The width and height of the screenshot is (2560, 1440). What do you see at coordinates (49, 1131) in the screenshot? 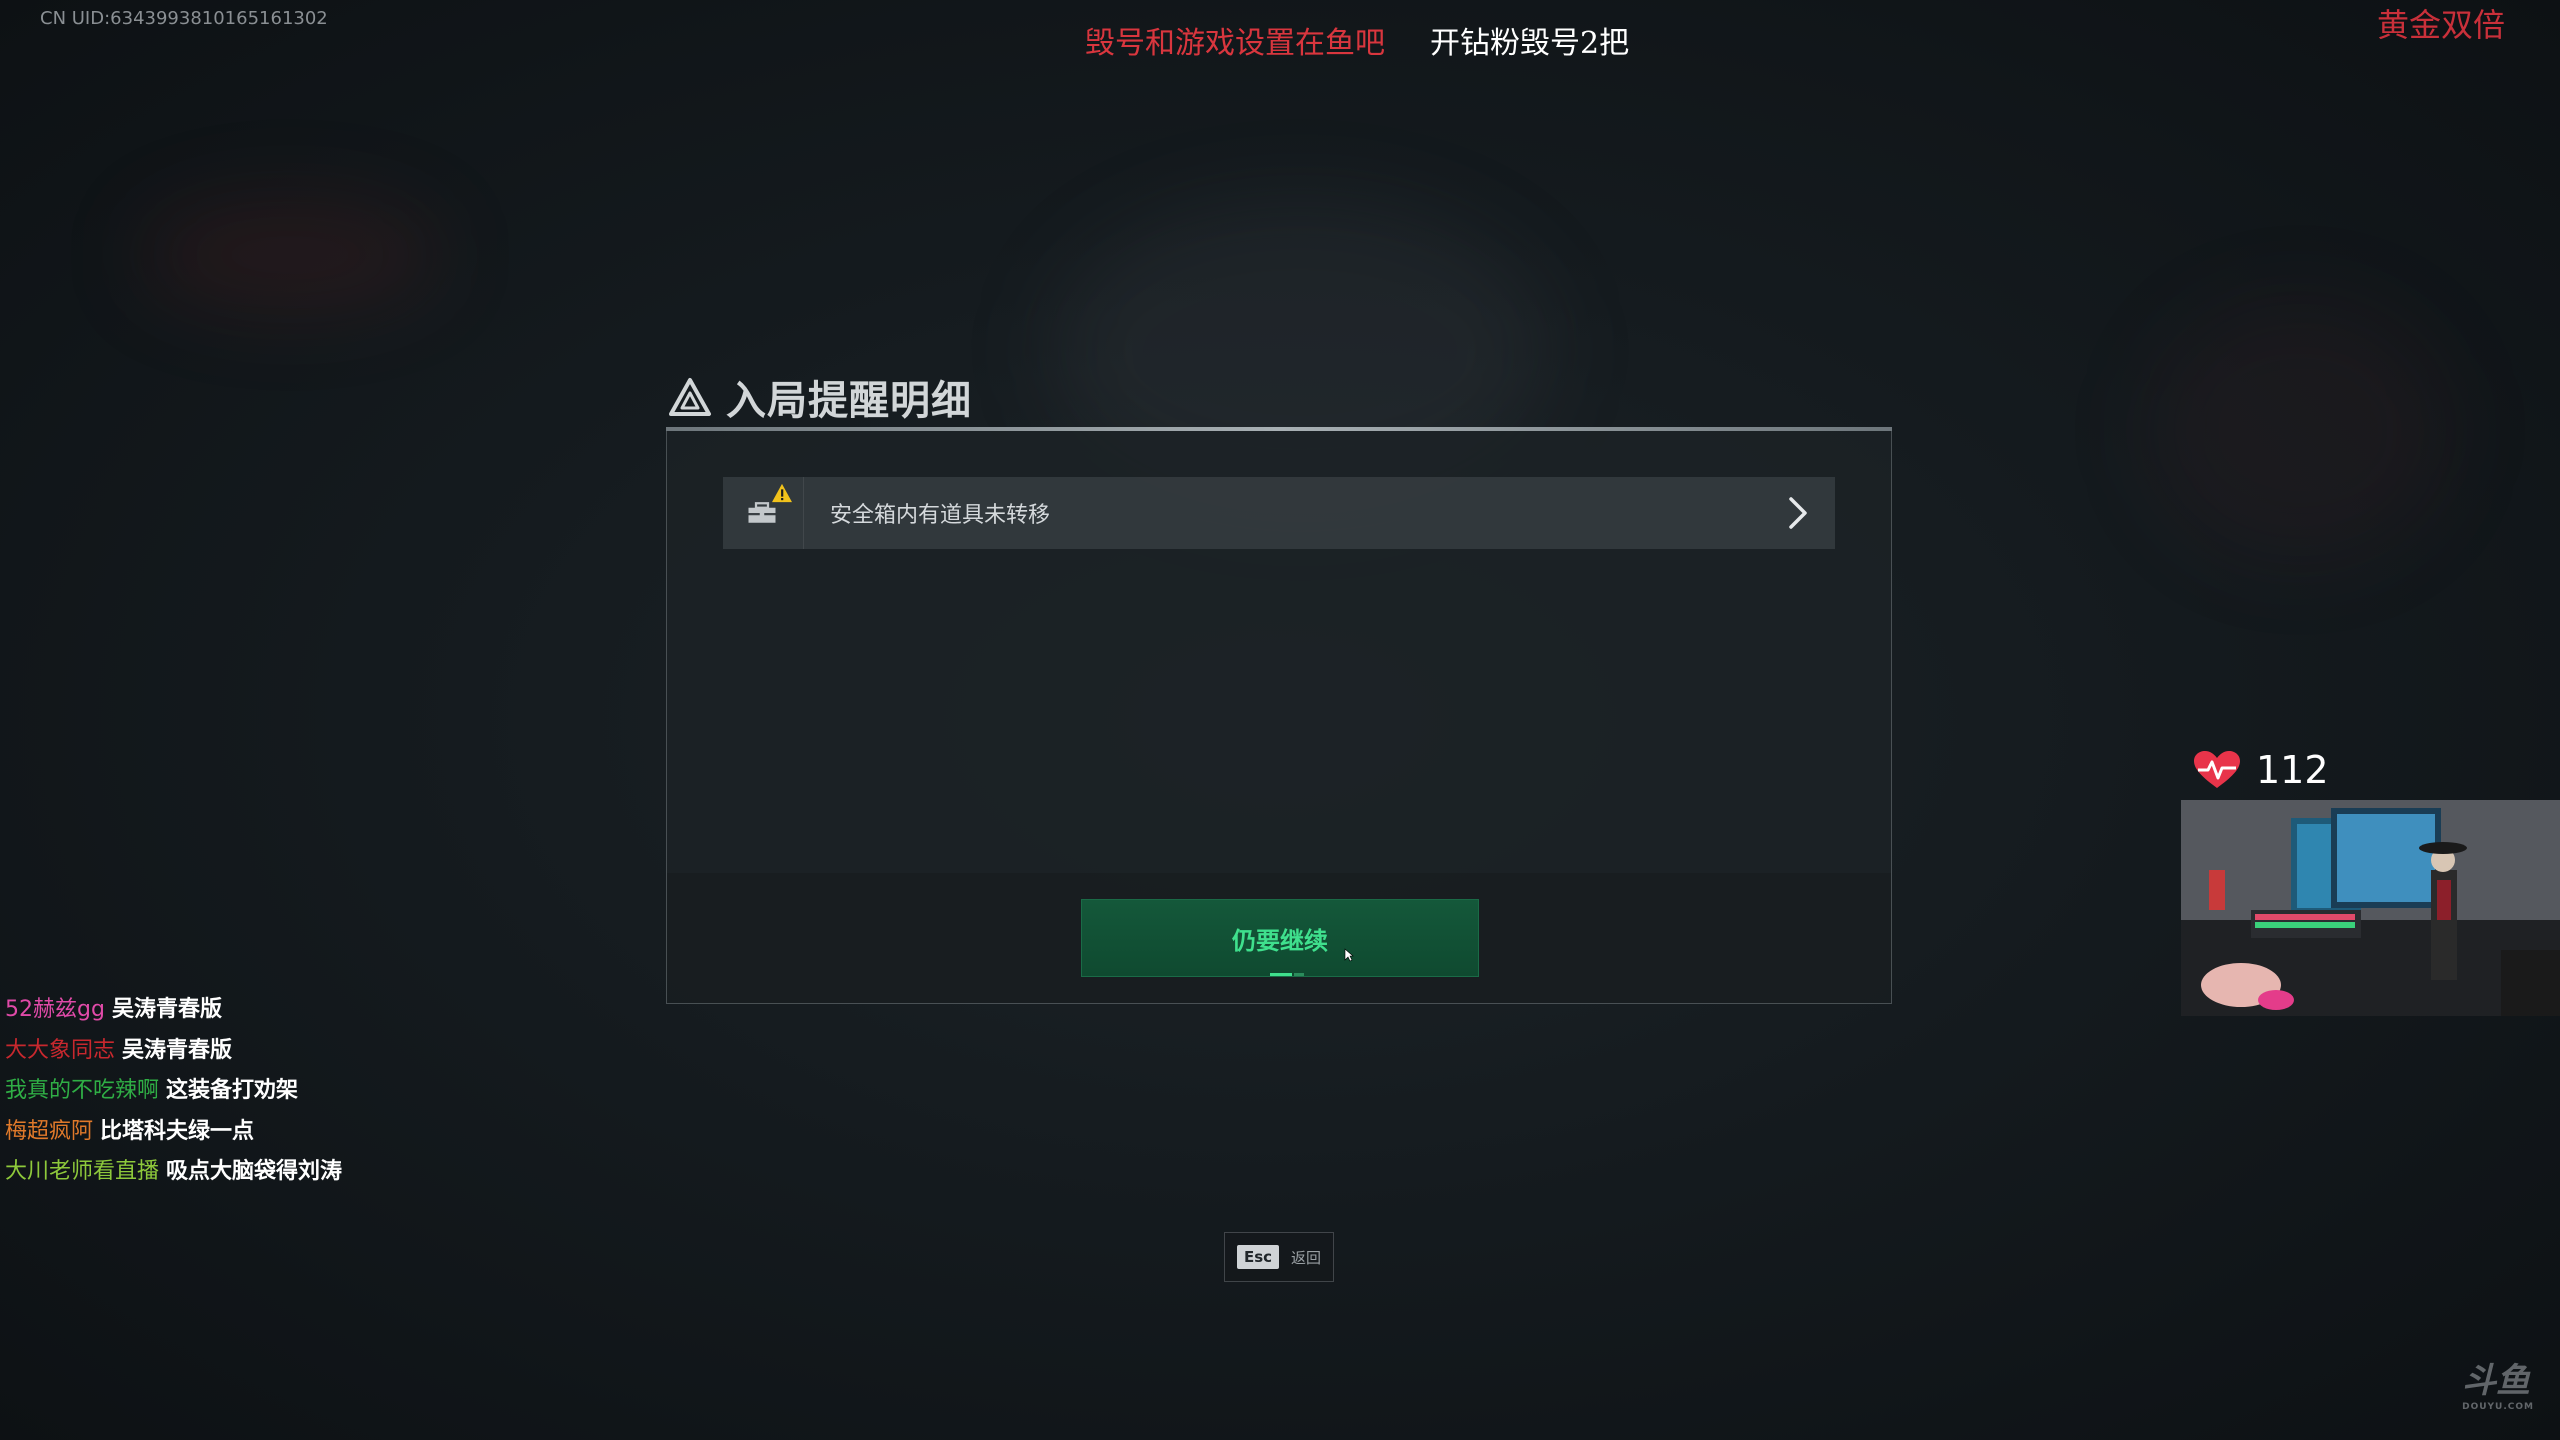
I see `chat-username: 梅超疯阿` at bounding box center [49, 1131].